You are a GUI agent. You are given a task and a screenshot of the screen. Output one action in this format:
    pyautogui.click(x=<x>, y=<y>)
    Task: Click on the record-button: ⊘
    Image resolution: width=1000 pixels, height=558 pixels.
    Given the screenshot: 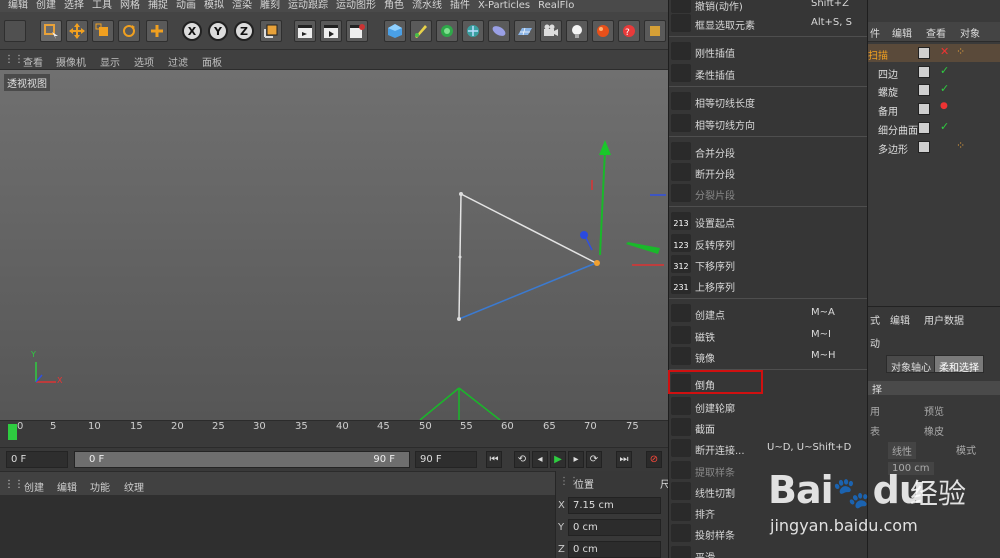 What is the action you would take?
    pyautogui.click(x=654, y=459)
    